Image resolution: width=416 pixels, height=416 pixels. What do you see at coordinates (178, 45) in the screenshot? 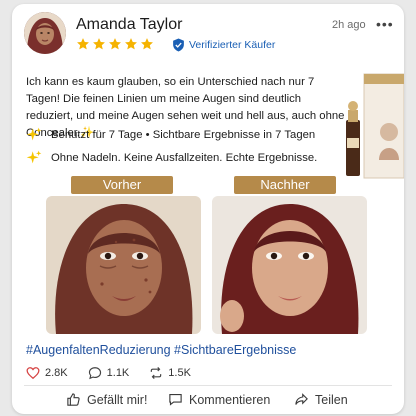
I see `shield-check-icon` at bounding box center [178, 45].